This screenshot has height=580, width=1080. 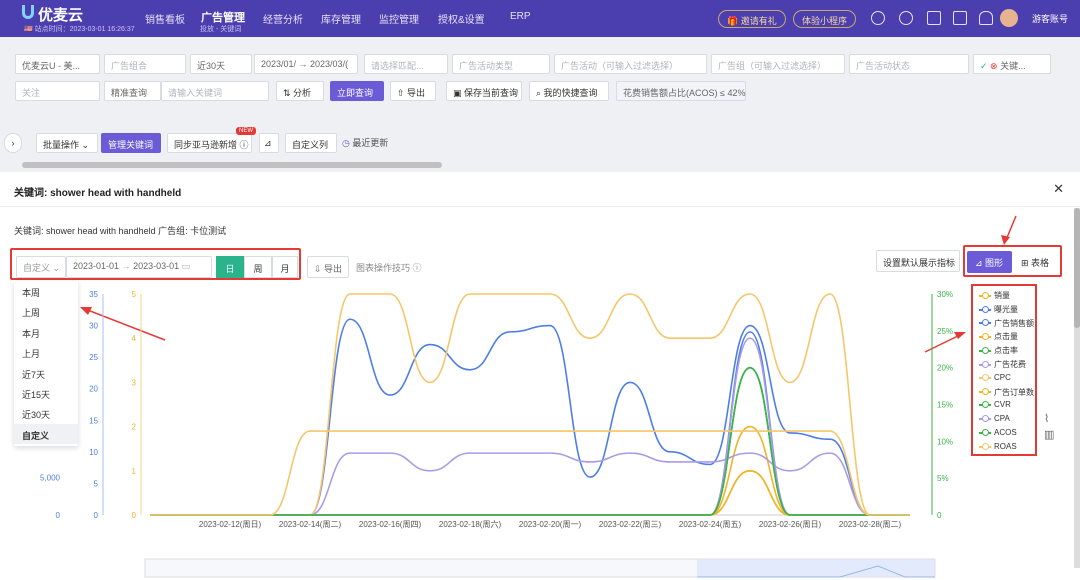 I want to click on acos-tag: 花费销售额占比(ACOS) ≤ 42%, so click(x=681, y=91).